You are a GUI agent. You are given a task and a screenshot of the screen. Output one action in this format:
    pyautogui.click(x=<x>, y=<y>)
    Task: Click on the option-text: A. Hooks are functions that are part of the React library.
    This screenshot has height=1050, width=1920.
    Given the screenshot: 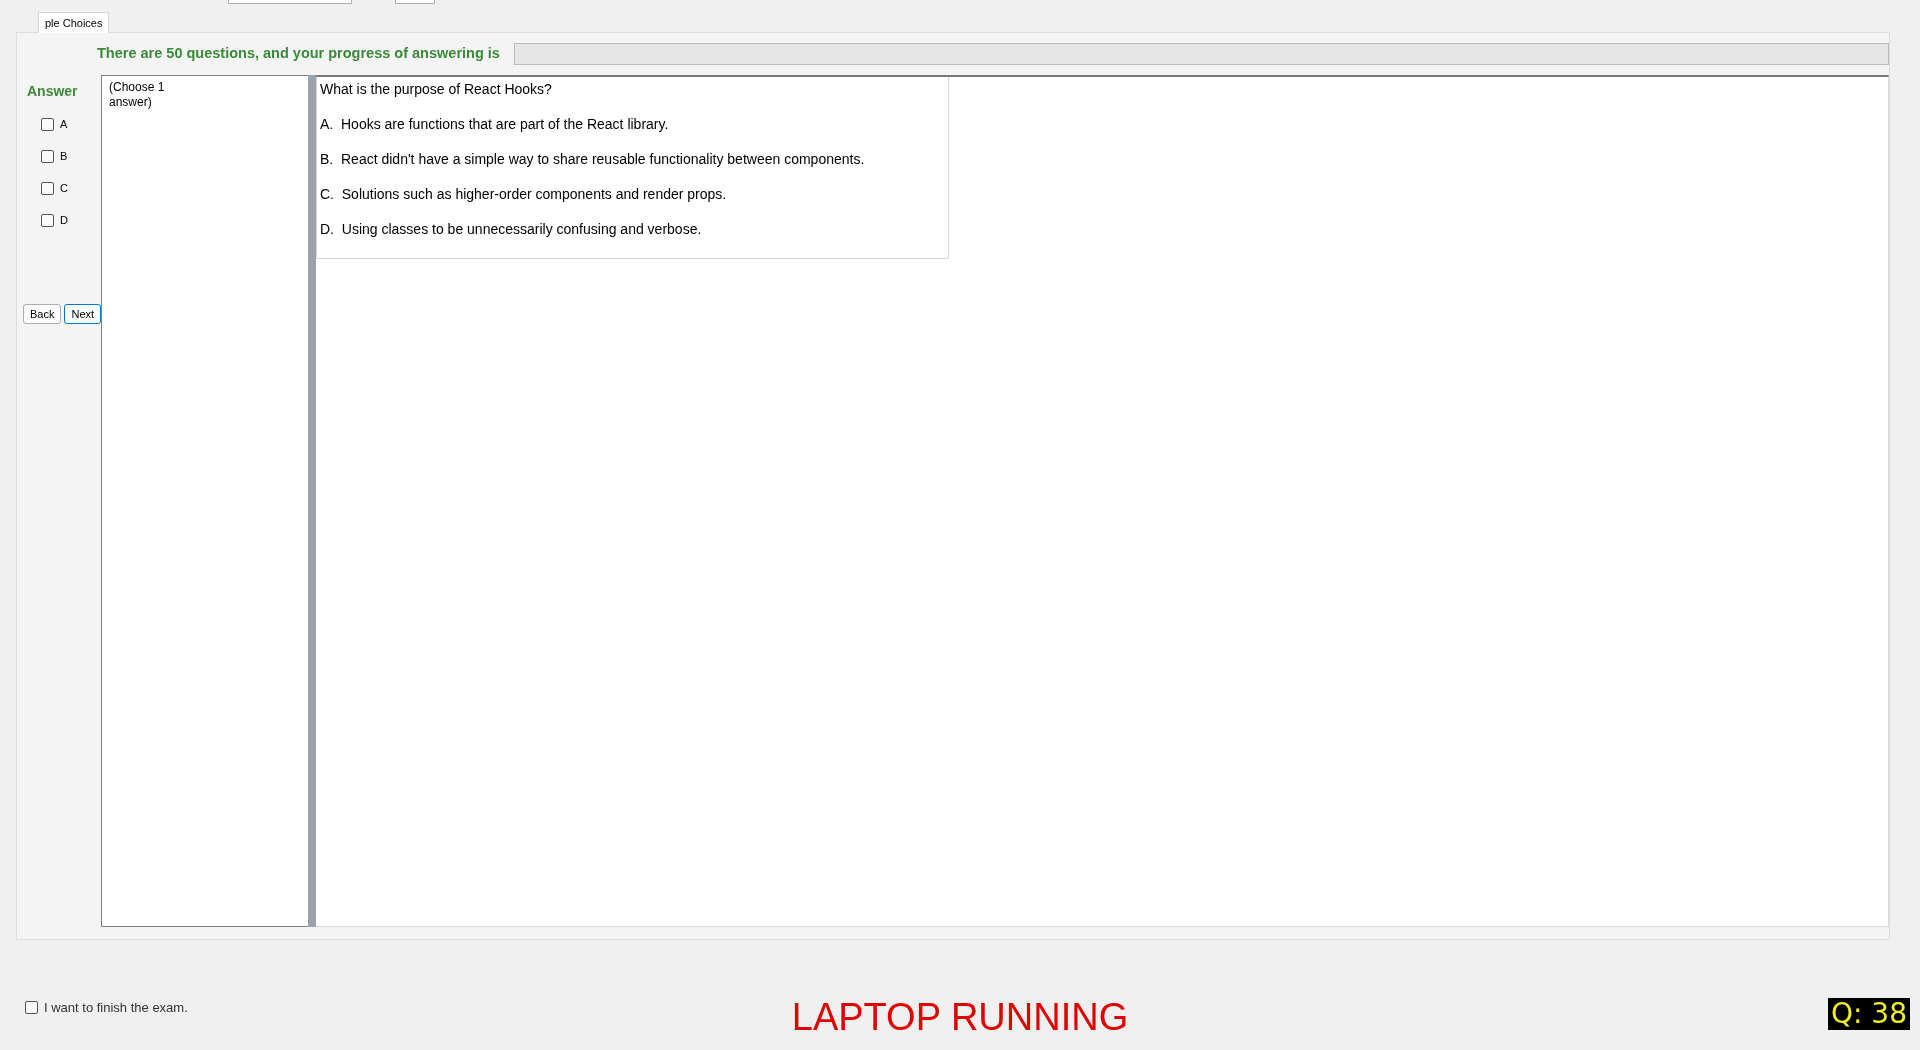 What is the action you would take?
    pyautogui.click(x=495, y=124)
    